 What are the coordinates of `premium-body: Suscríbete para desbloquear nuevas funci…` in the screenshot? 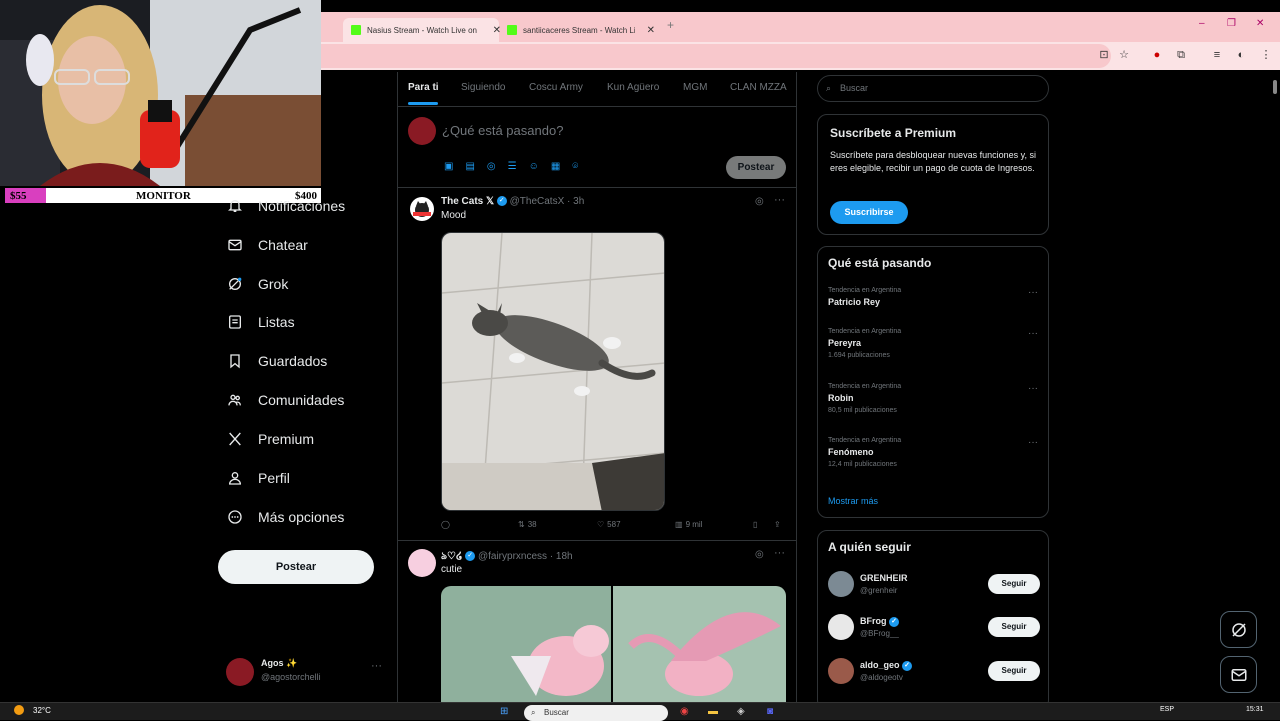 It's located at (933, 161).